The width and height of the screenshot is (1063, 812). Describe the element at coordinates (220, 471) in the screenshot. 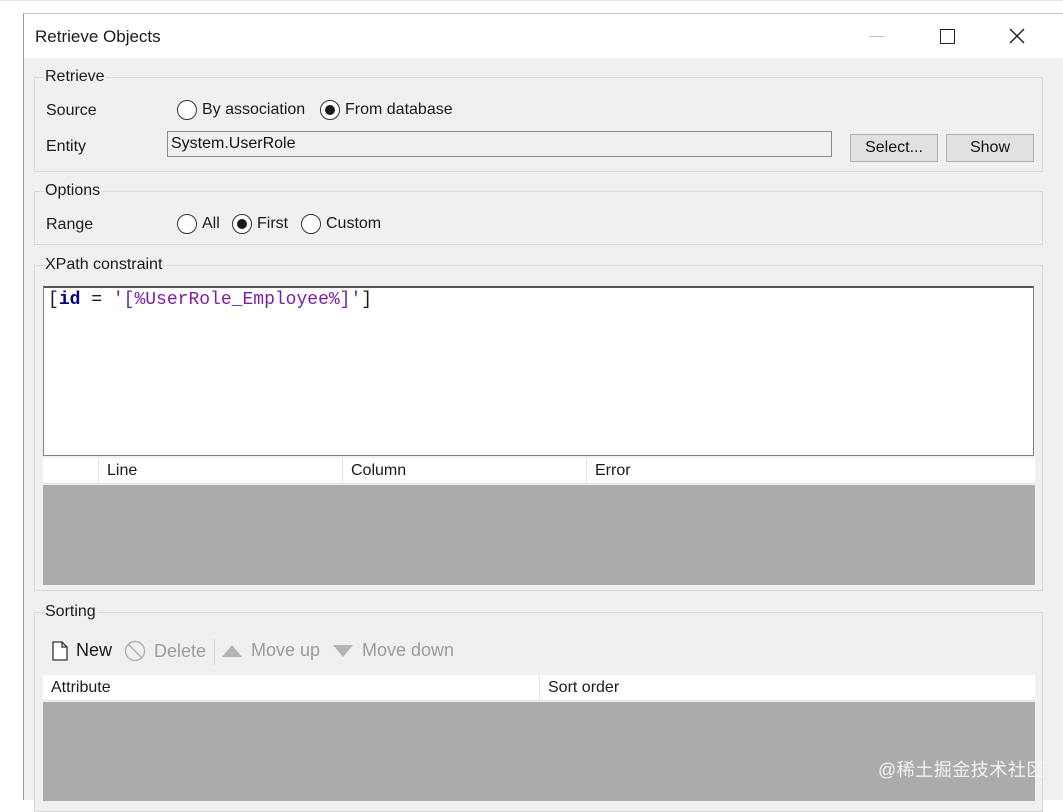

I see `error-column-line: Line` at that location.